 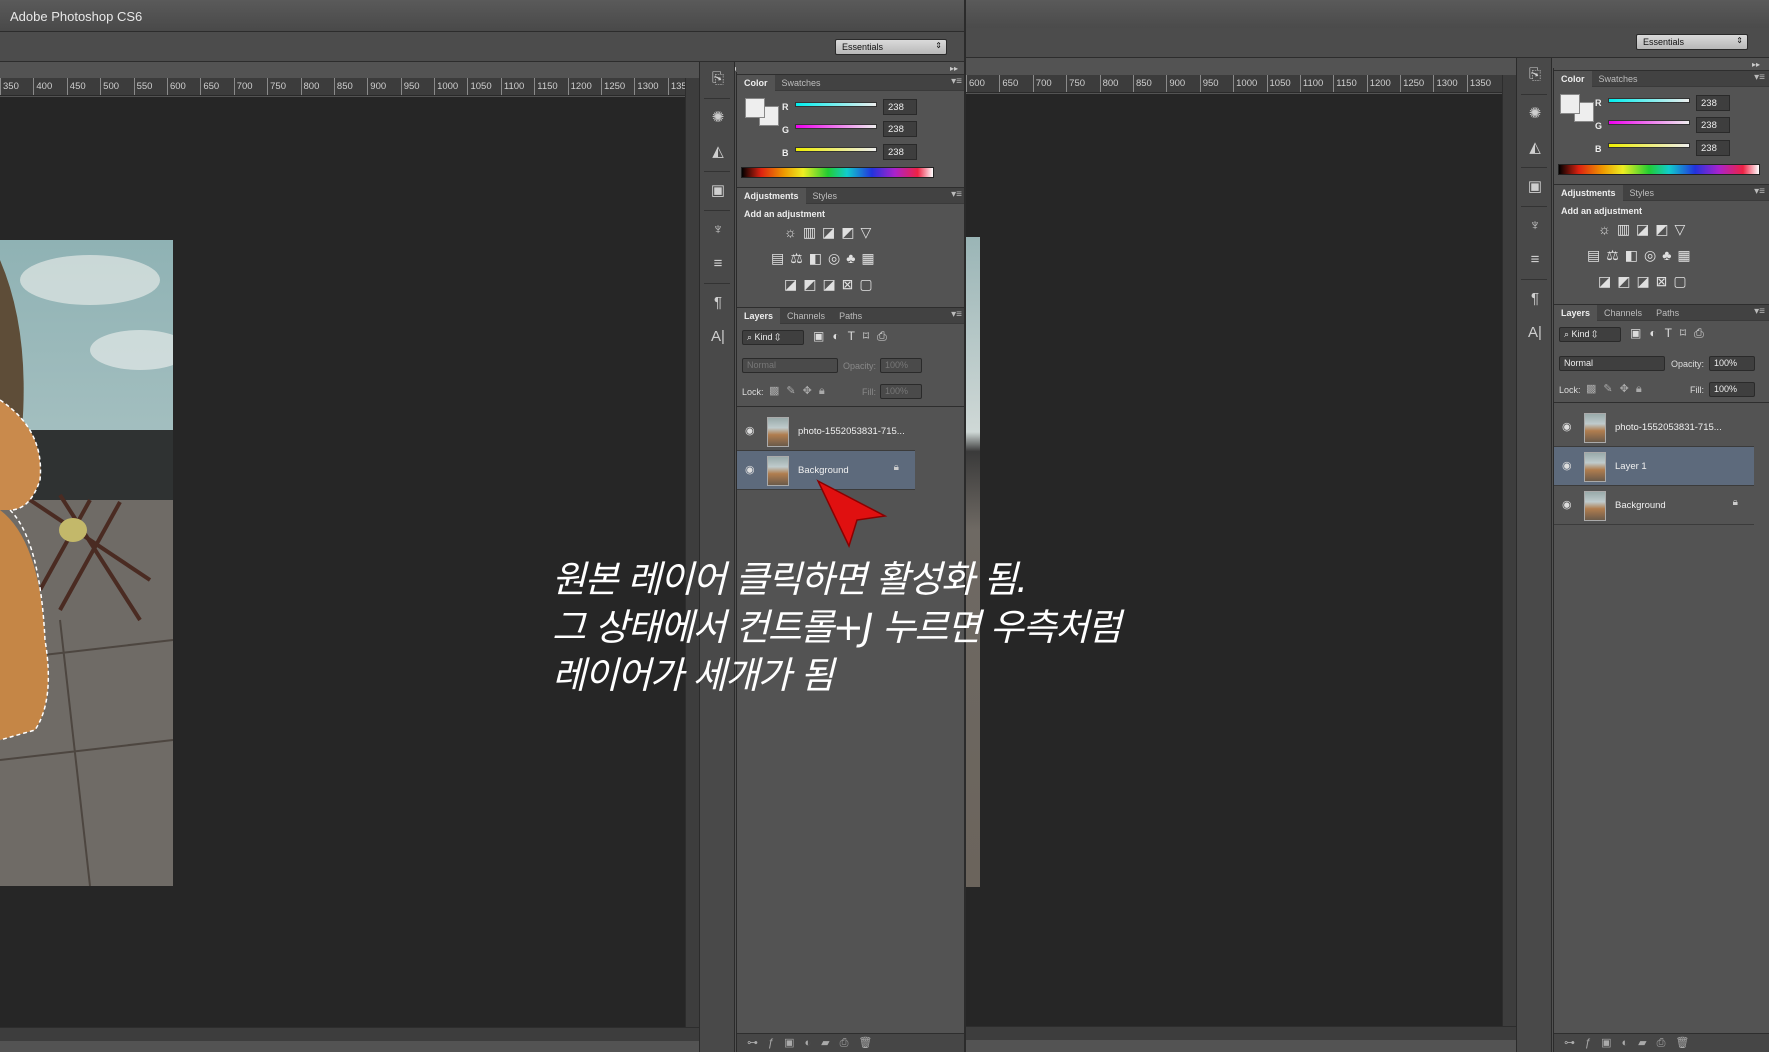 I want to click on ruler-tick-label: 700, so click(x=250, y=86).